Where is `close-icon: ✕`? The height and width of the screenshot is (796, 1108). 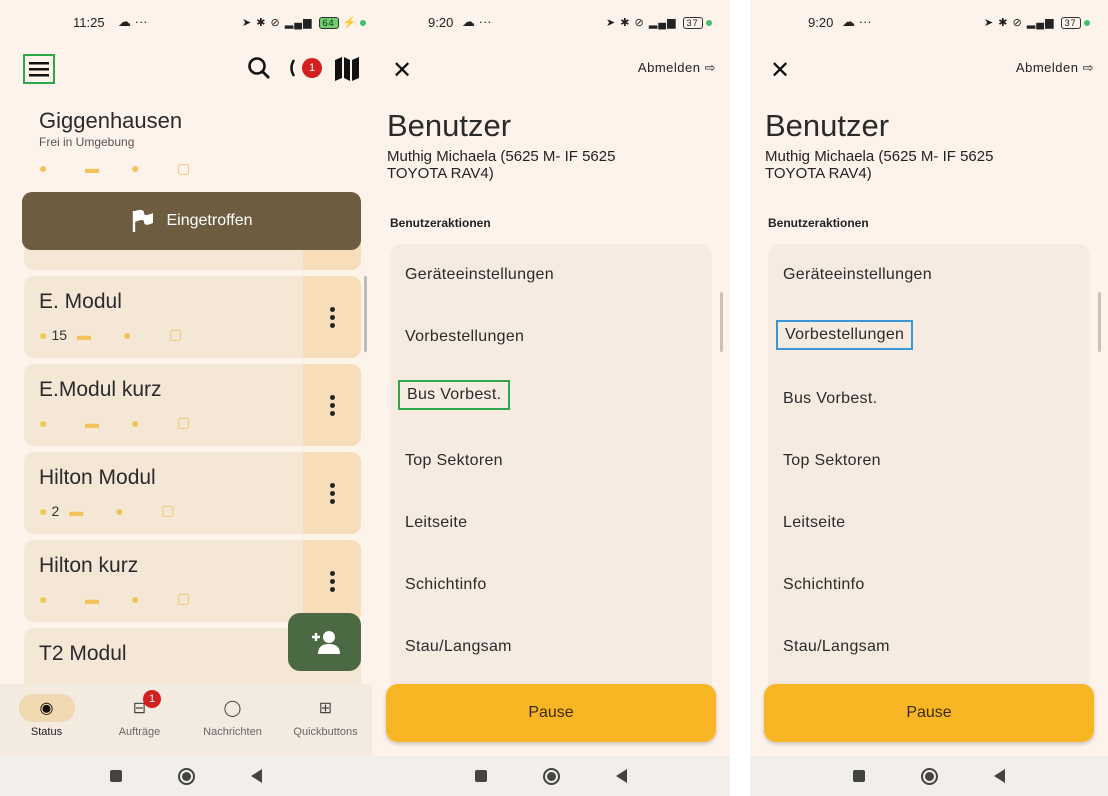 close-icon: ✕ is located at coordinates (402, 70).